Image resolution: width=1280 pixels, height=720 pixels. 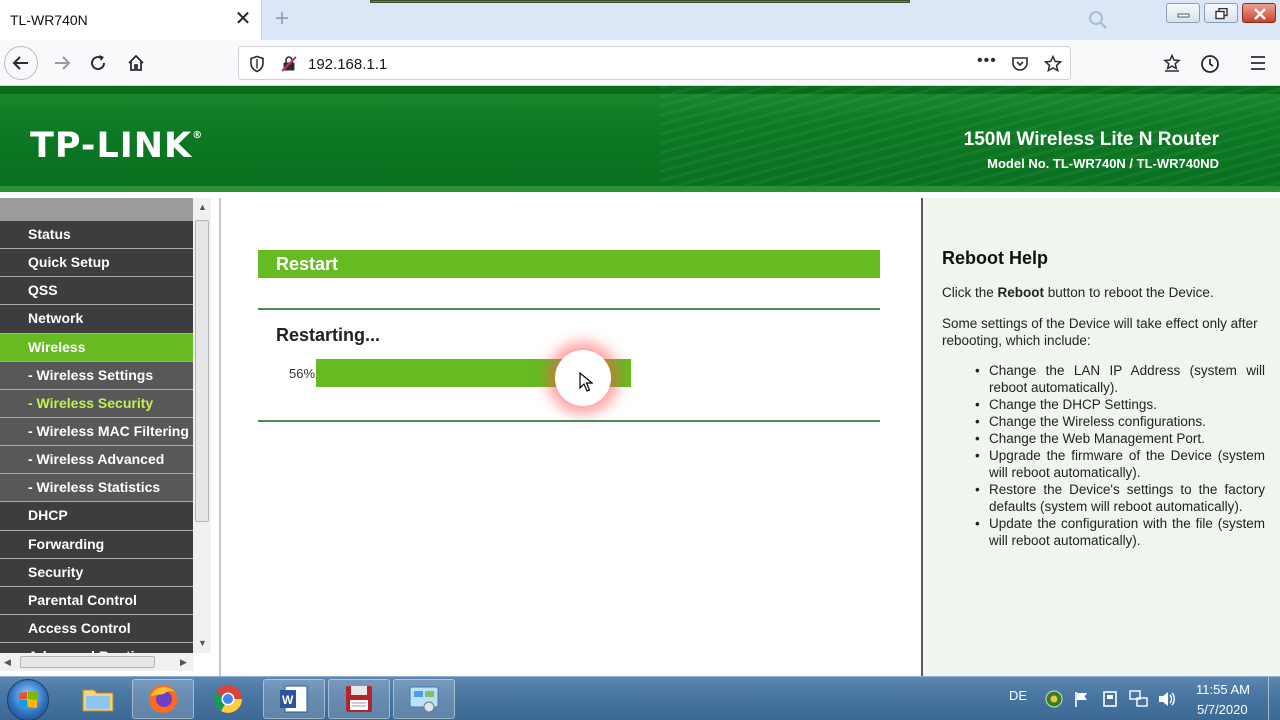 I want to click on cursor-highlight, so click(x=583, y=378).